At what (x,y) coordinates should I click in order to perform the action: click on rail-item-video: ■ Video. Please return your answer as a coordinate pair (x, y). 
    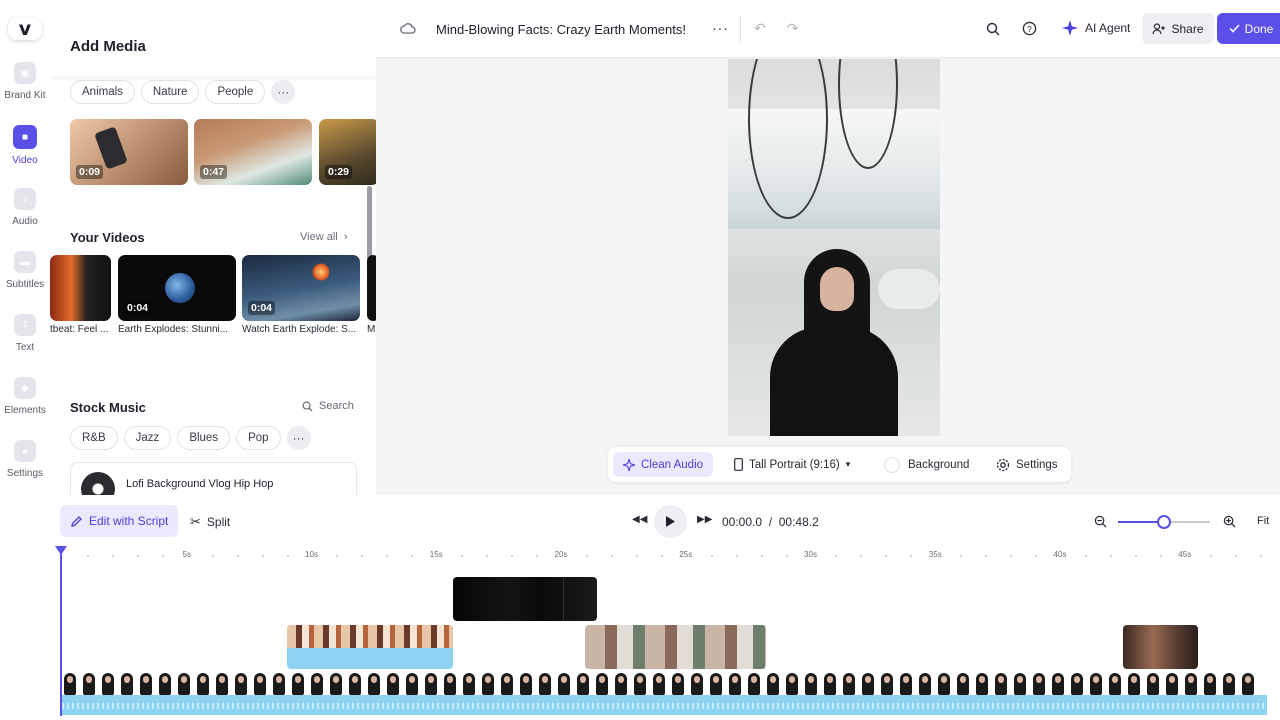
    Looking at the image, I should click on (25, 152).